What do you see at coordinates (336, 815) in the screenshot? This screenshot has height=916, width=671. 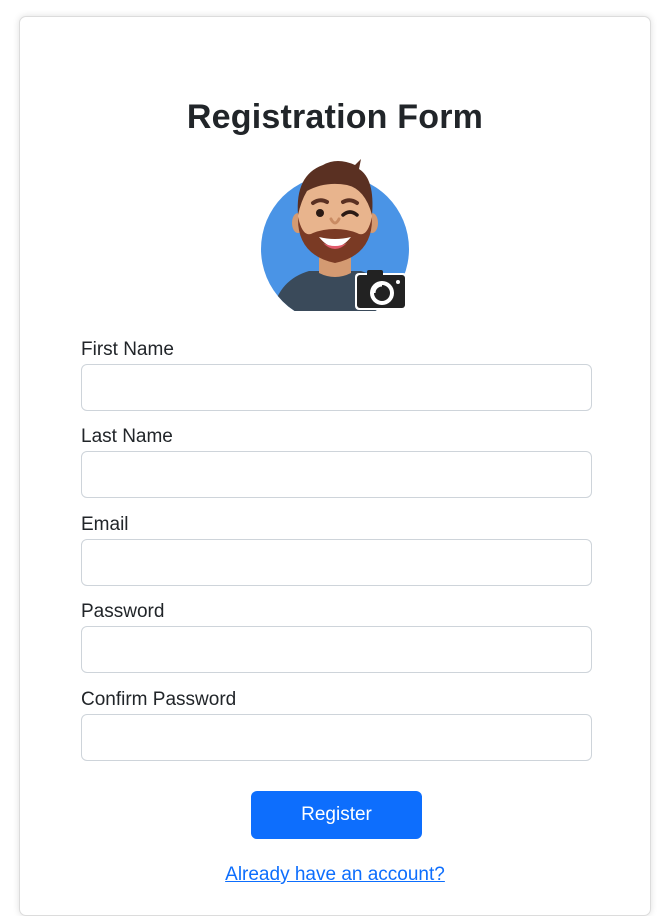 I see `register-button: Register` at bounding box center [336, 815].